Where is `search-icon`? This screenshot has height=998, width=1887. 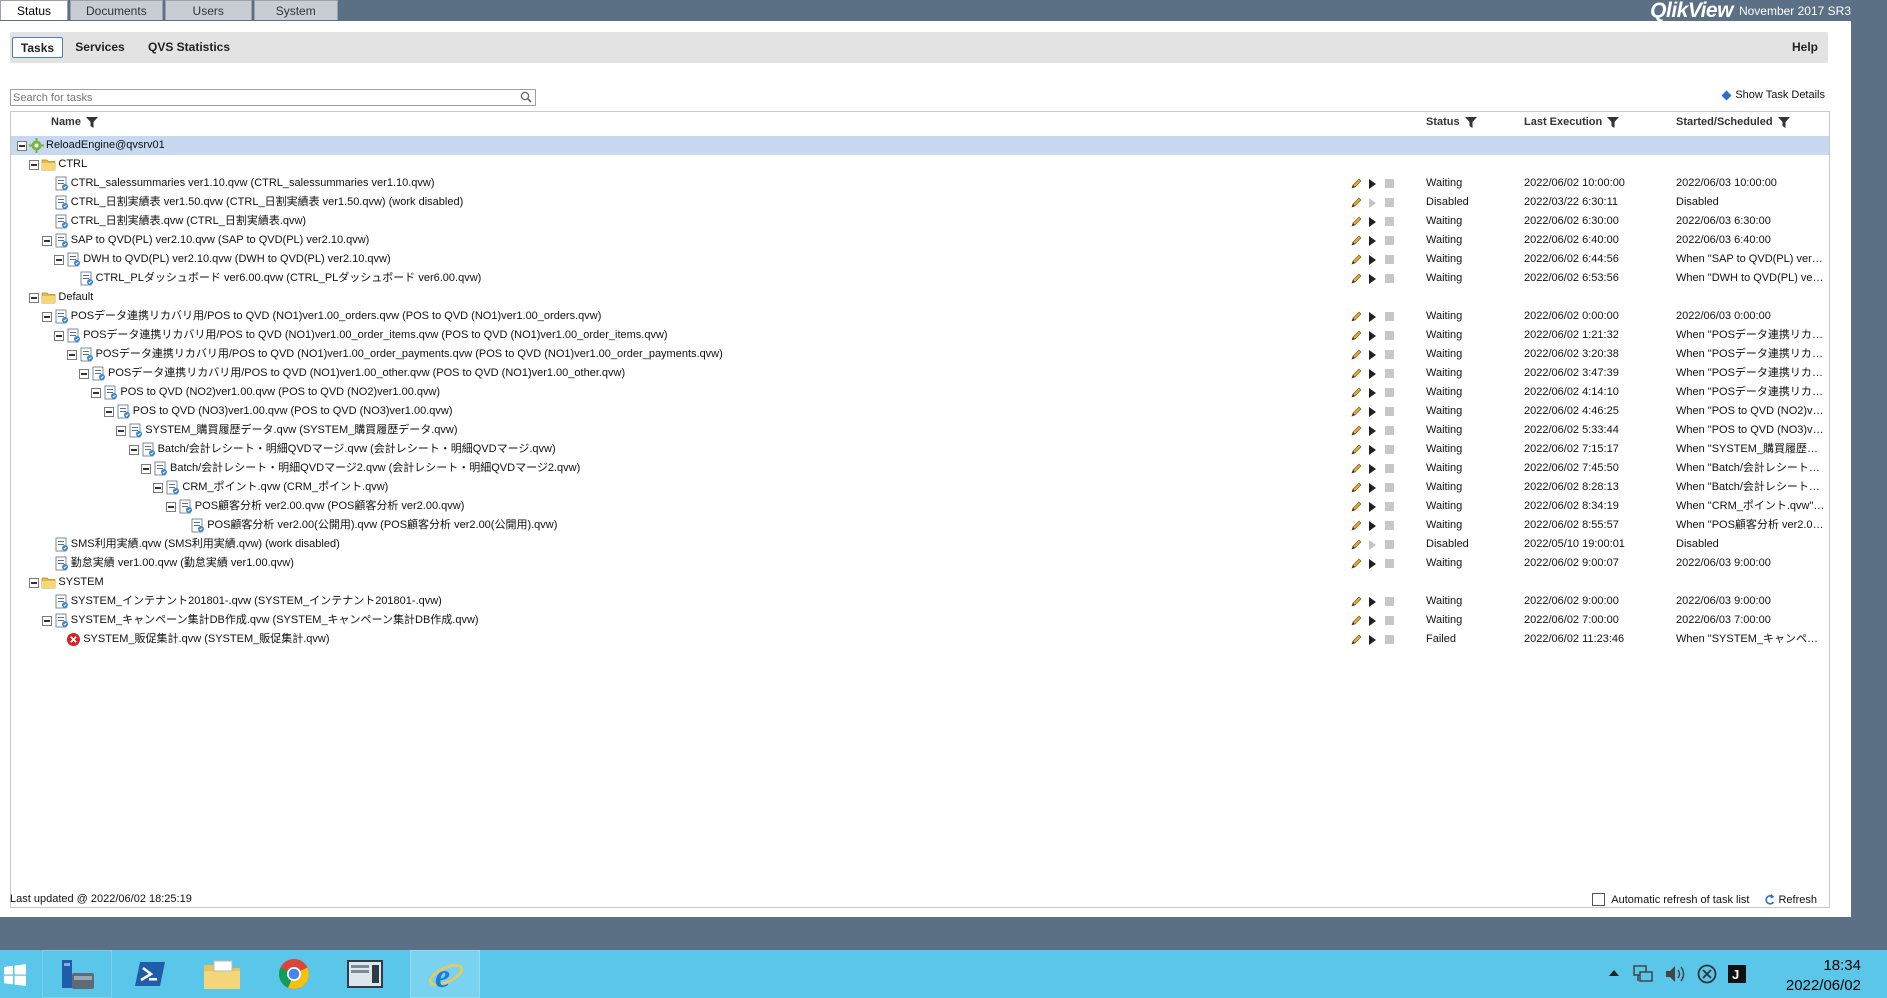
search-icon is located at coordinates (526, 97).